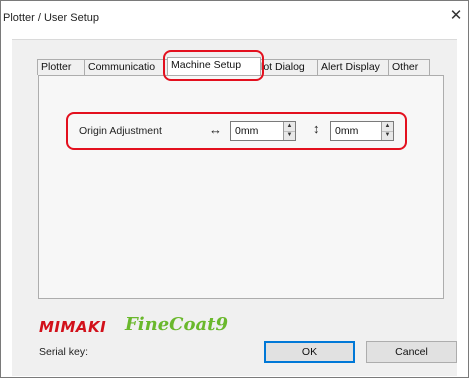  Describe the element at coordinates (120, 131) in the screenshot. I see `origin-adjustment-label: Origin Adjustment` at that location.